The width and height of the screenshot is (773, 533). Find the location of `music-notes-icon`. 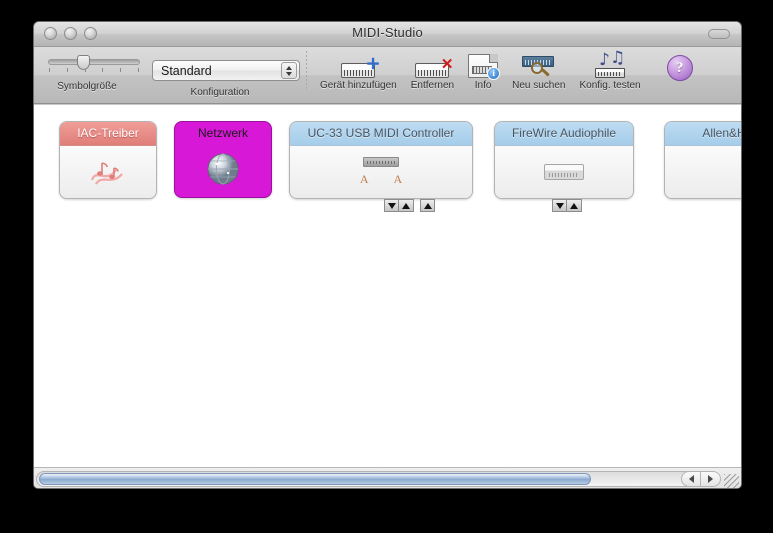

music-notes-icon is located at coordinates (108, 172).